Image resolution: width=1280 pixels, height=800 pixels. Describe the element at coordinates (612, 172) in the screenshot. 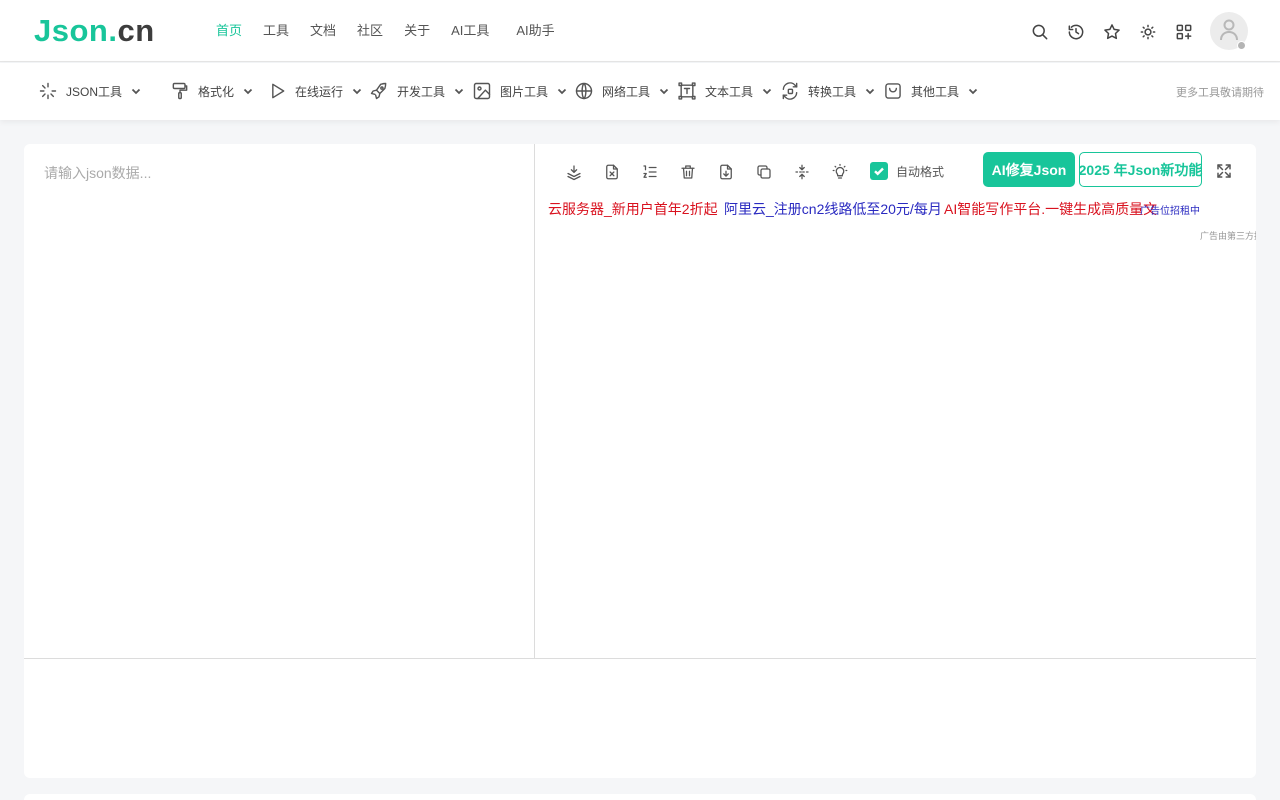

I see `clear-file-icon` at that location.